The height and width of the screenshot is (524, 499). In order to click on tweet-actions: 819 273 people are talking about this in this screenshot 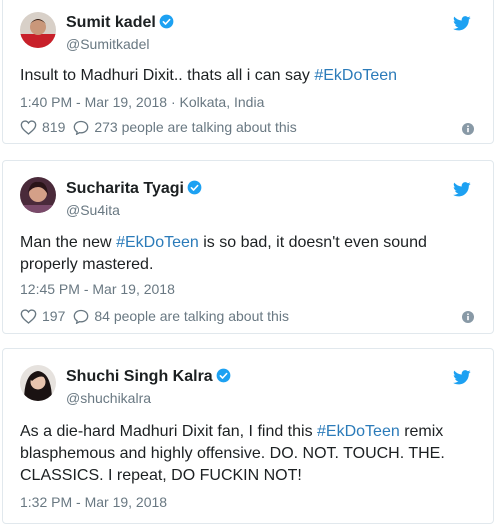, I will do `click(158, 127)`.